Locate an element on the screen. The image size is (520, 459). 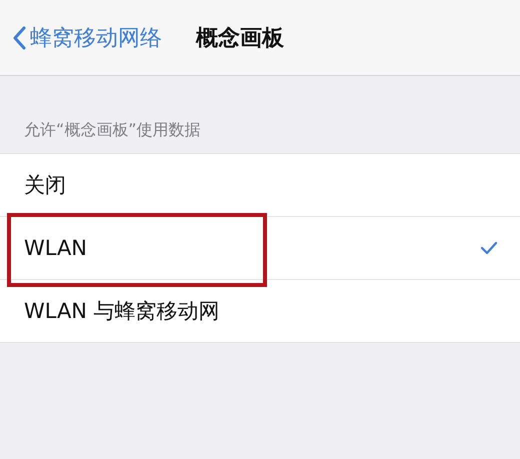
option-label: 关闭 is located at coordinates (45, 185).